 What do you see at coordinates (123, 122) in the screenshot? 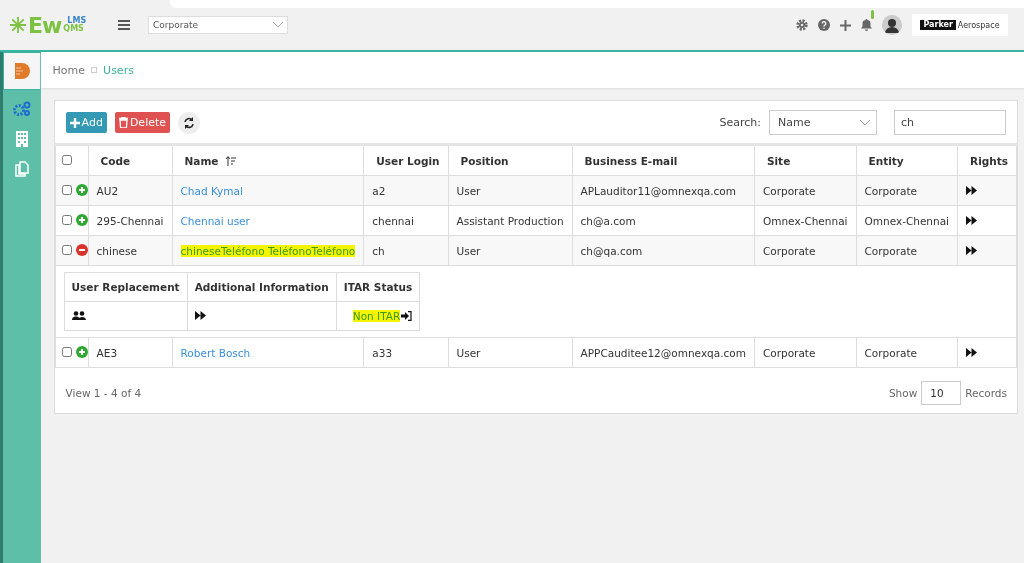
I see `trash-icon` at bounding box center [123, 122].